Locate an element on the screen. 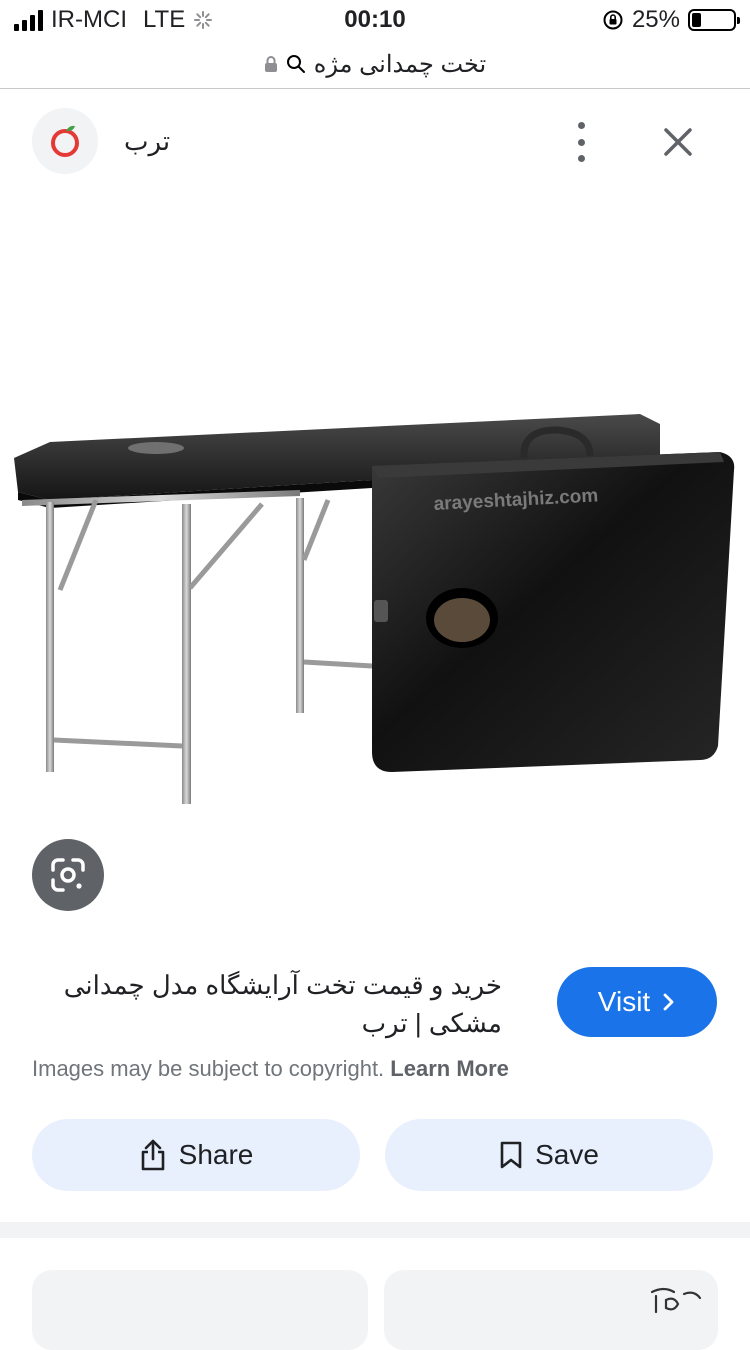 The height and width of the screenshot is (1350, 750). site-name: ترب is located at coordinates (147, 141).